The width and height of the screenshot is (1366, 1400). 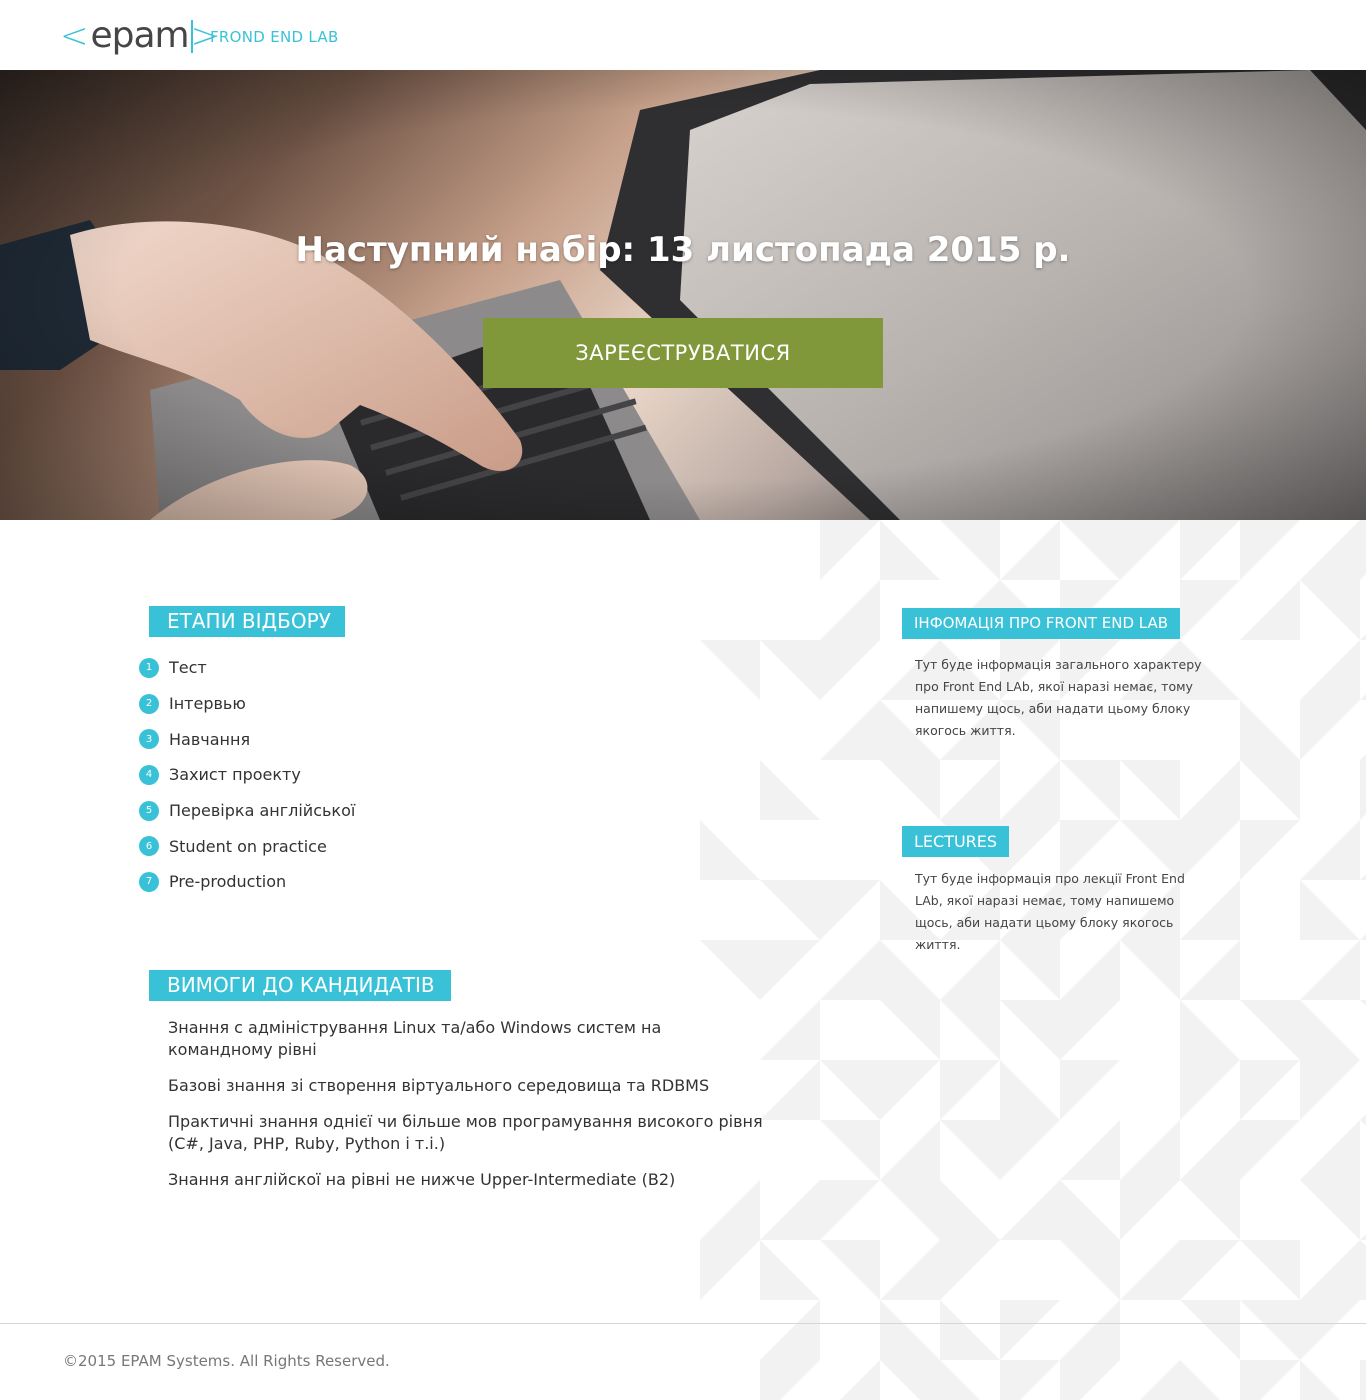 What do you see at coordinates (683, 35) in the screenshot?
I see `site-header: < epam > FROND END LAB` at bounding box center [683, 35].